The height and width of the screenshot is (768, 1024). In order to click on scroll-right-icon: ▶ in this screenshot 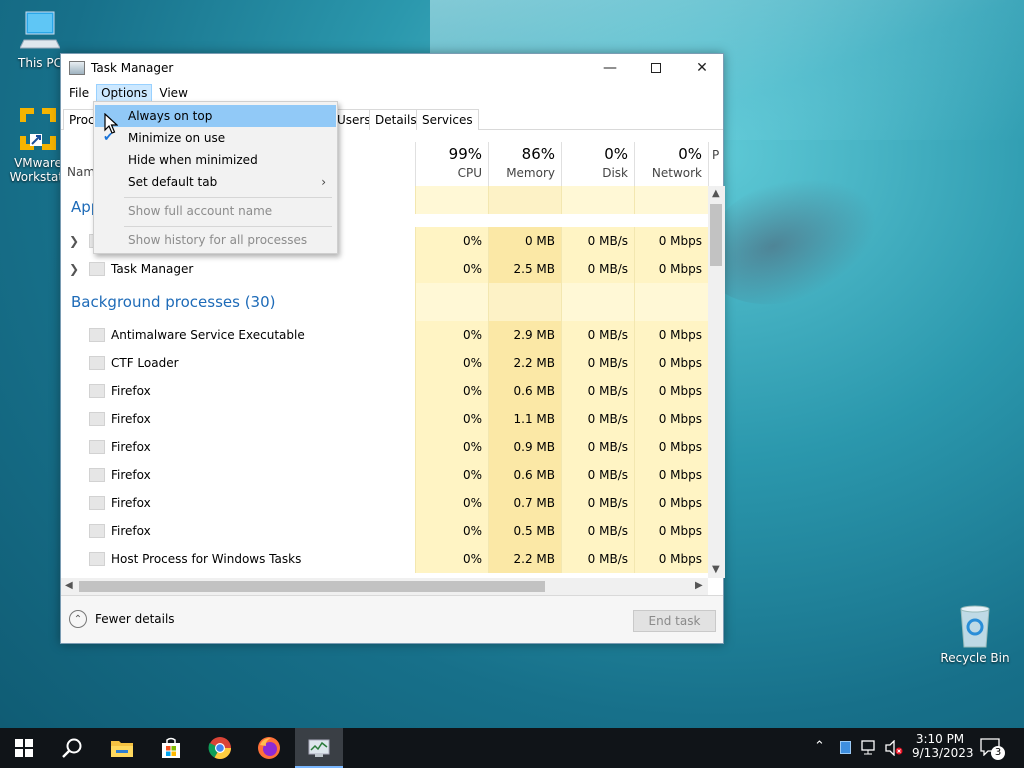, I will do `click(699, 585)`.